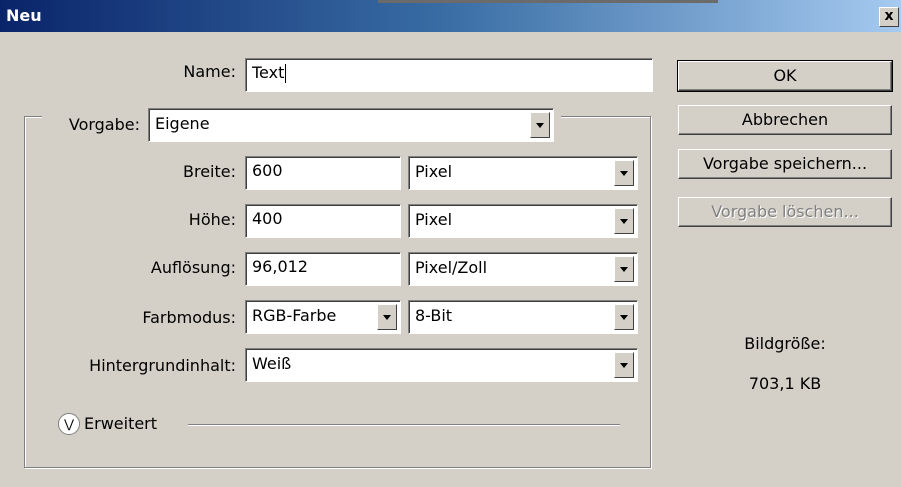  I want to click on background-select: Weiß, so click(441, 365).